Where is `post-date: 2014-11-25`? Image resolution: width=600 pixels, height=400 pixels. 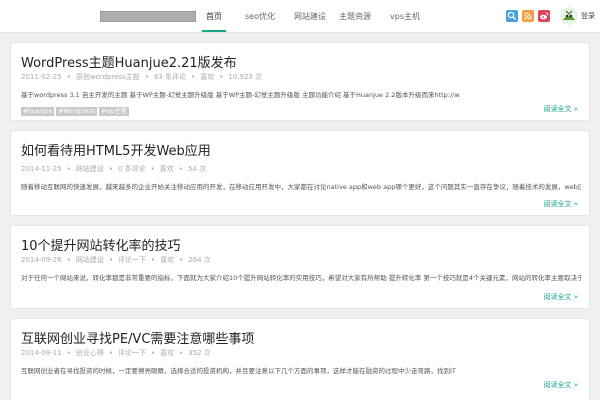
post-date: 2014-11-25 is located at coordinates (41, 169).